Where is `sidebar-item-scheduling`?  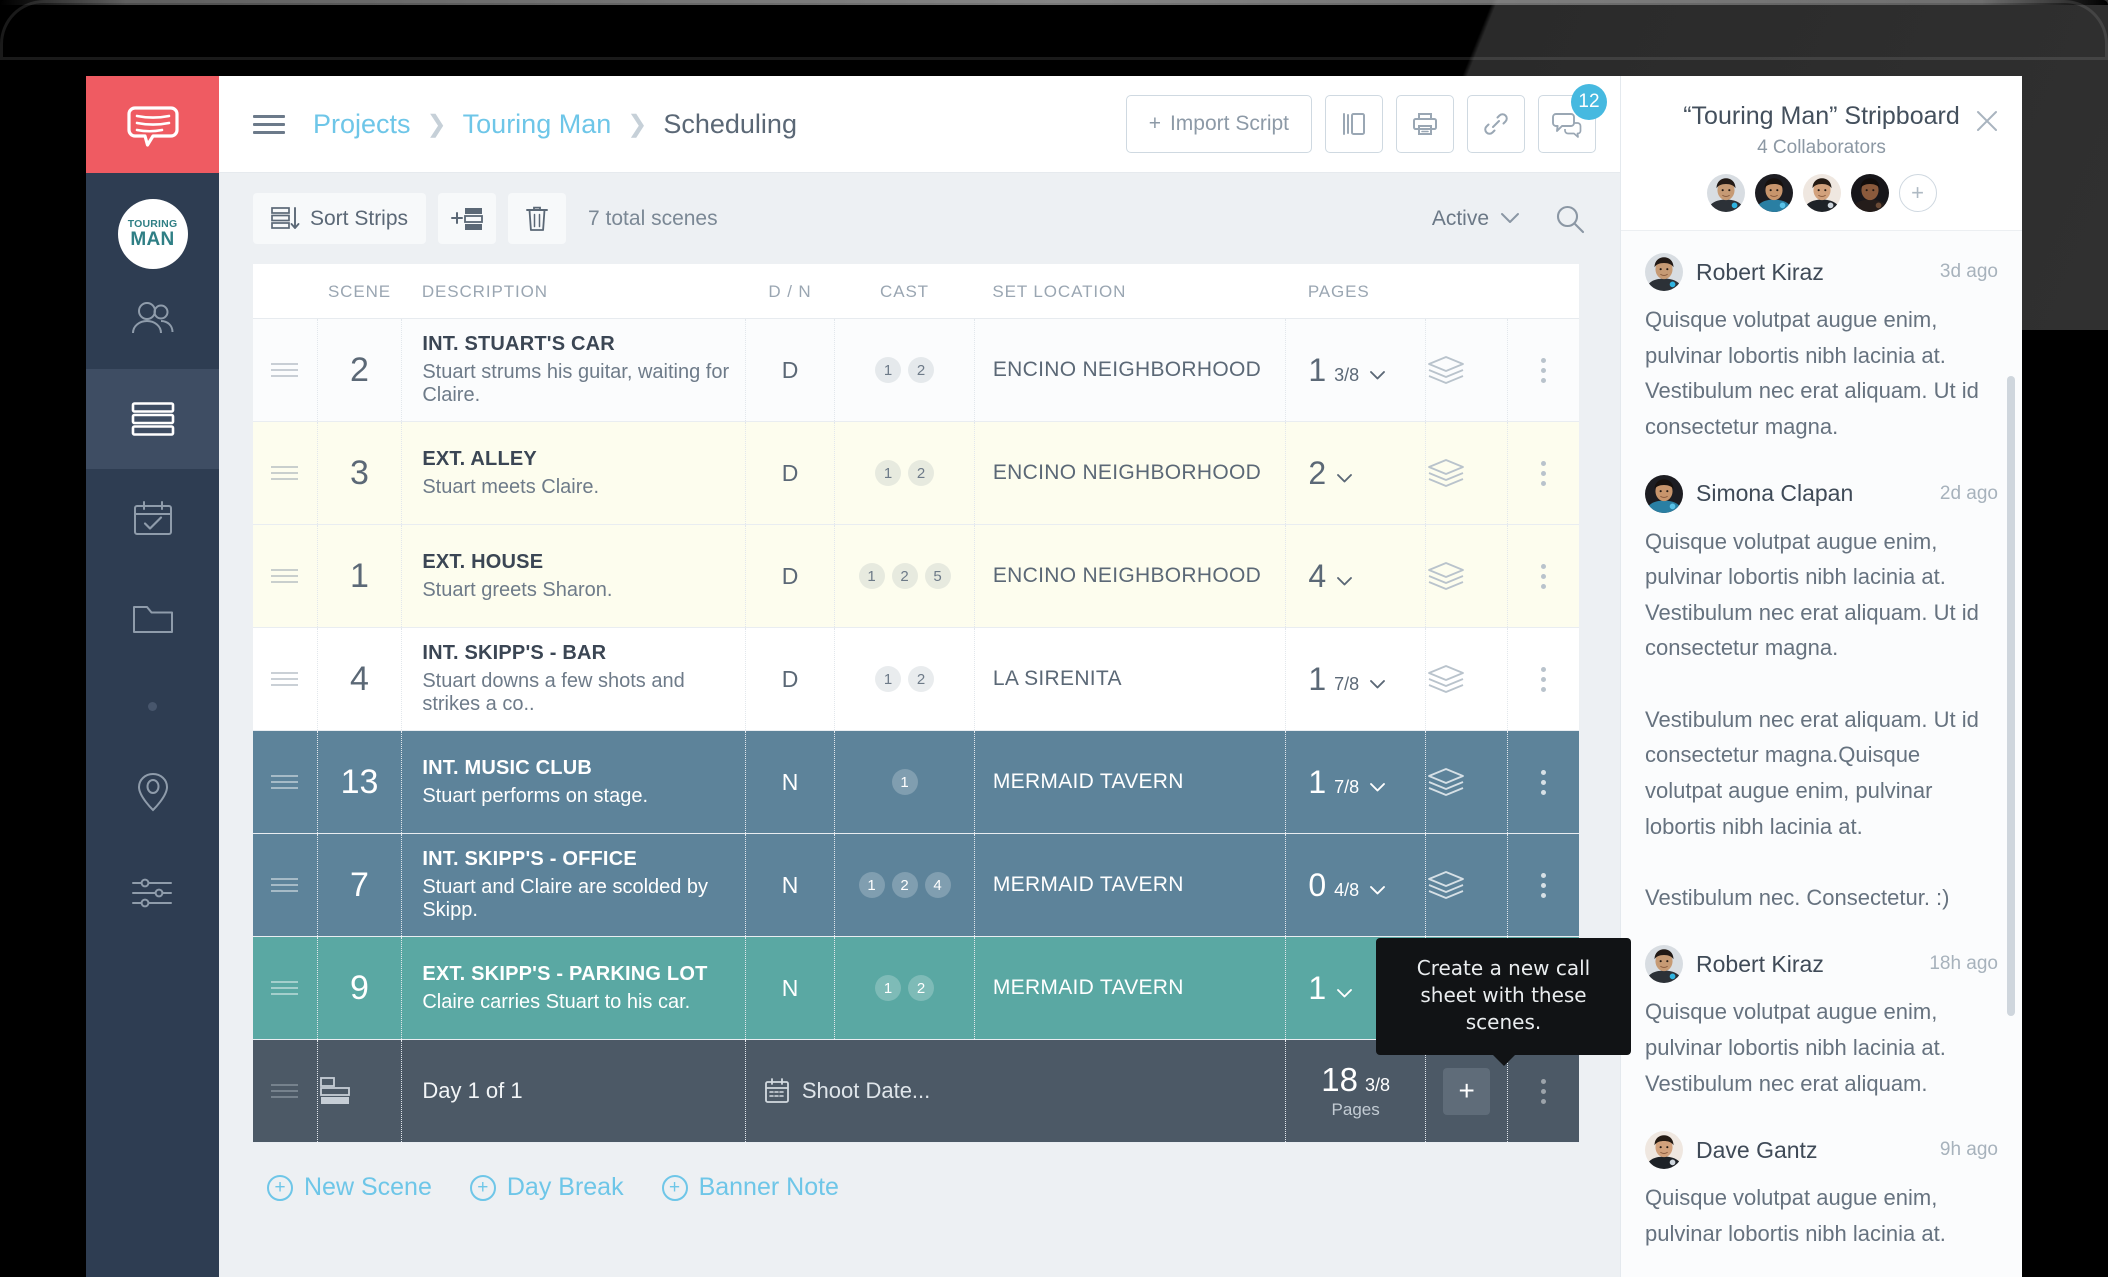 sidebar-item-scheduling is located at coordinates (152, 419).